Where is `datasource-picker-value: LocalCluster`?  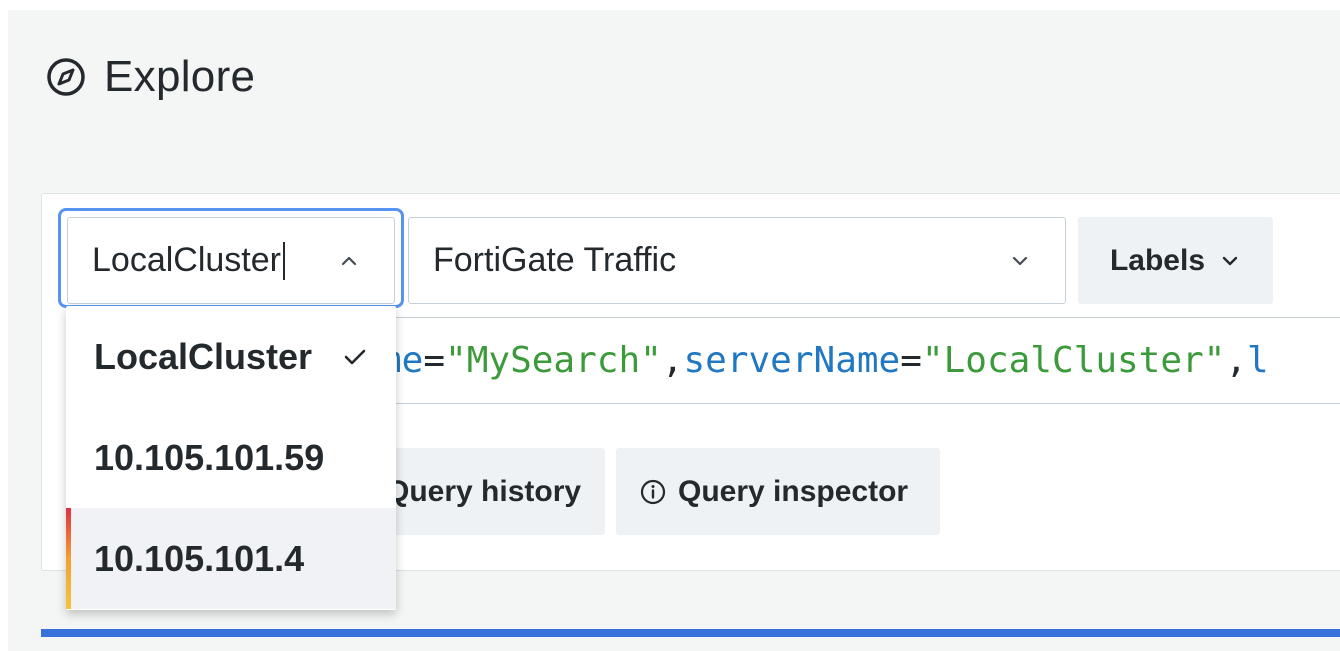
datasource-picker-value: LocalCluster is located at coordinates (186, 260).